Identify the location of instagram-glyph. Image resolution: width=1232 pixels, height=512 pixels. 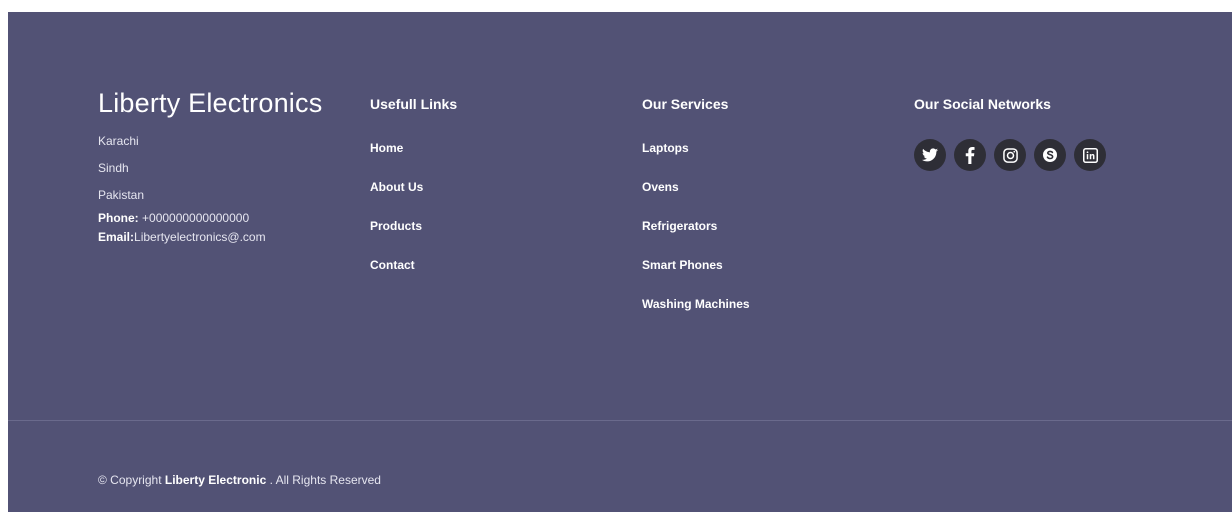
(1010, 155).